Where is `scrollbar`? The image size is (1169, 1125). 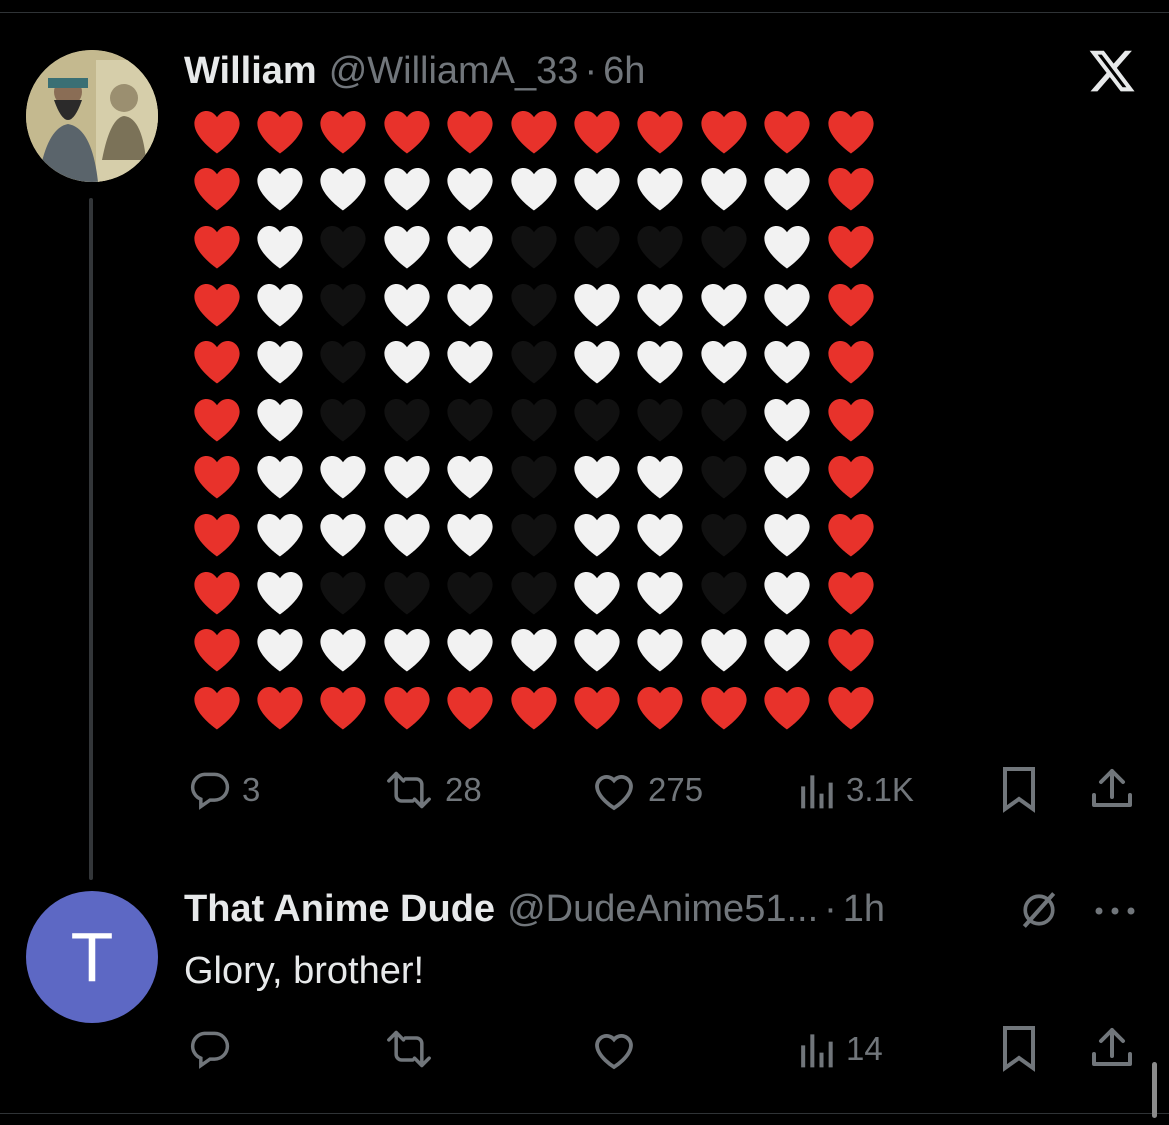 scrollbar is located at coordinates (1154, 1090).